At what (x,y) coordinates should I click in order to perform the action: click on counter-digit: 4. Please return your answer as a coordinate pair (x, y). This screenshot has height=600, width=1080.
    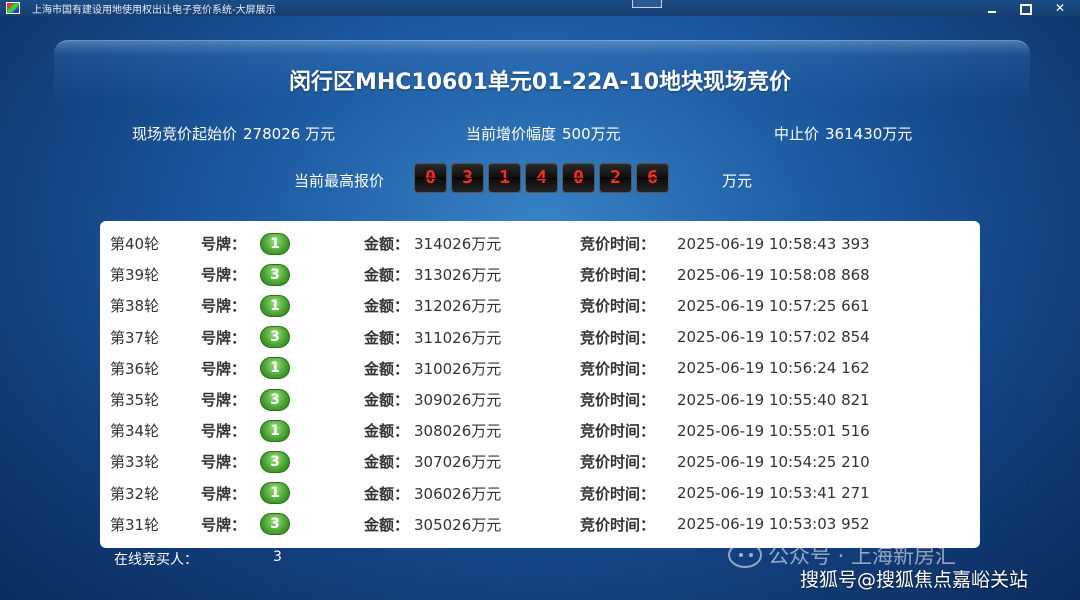
    Looking at the image, I should click on (541, 178).